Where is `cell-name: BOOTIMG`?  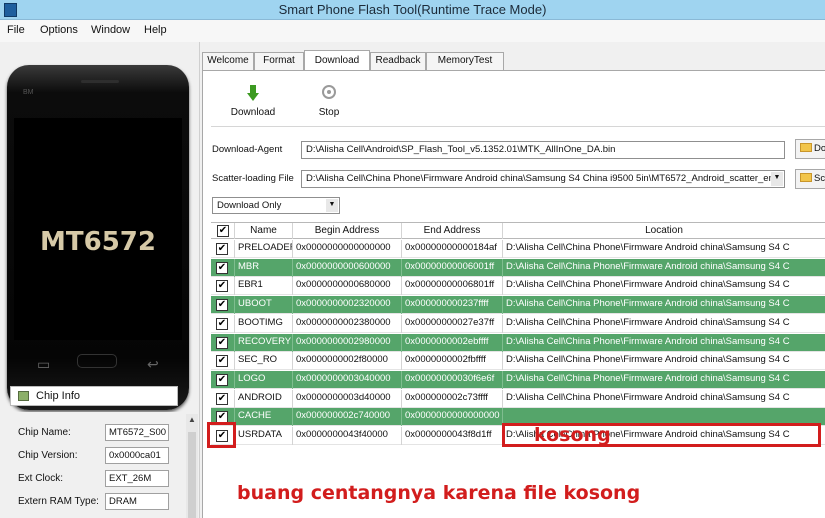
cell-name: BOOTIMG is located at coordinates (264, 323).